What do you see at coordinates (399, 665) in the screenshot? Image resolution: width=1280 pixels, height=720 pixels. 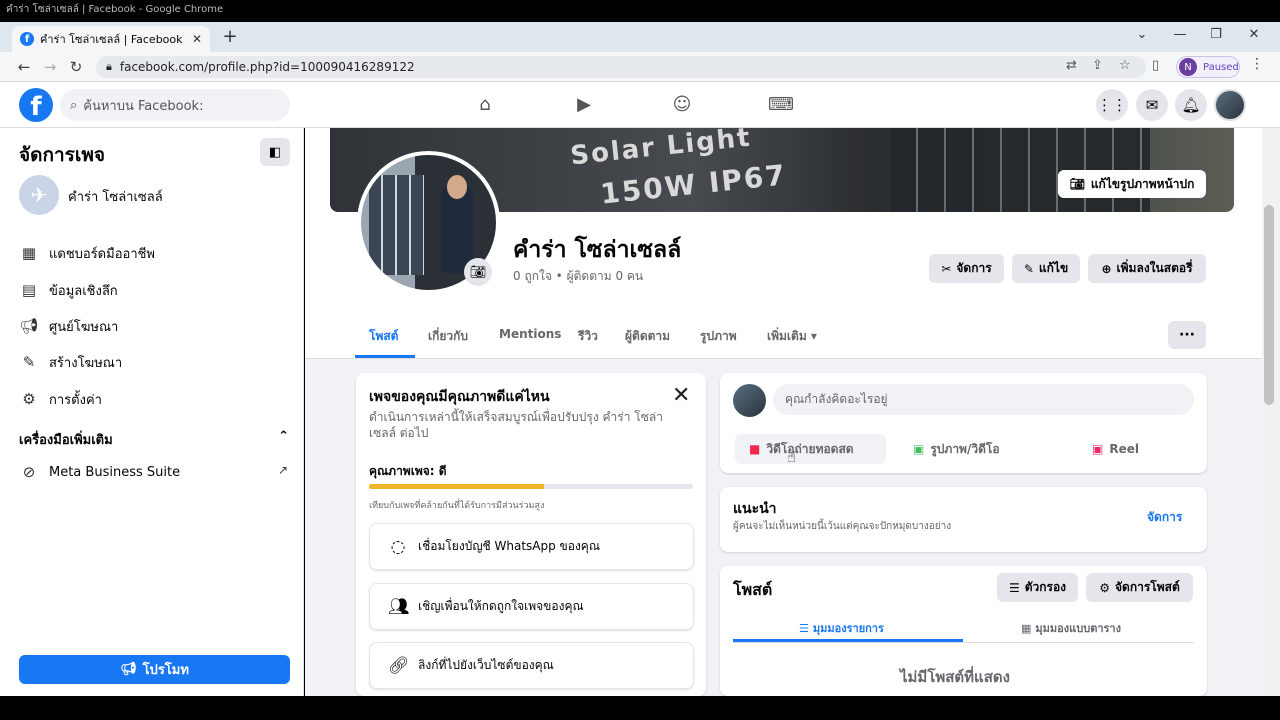 I see `link-icon: 🔗︎` at bounding box center [399, 665].